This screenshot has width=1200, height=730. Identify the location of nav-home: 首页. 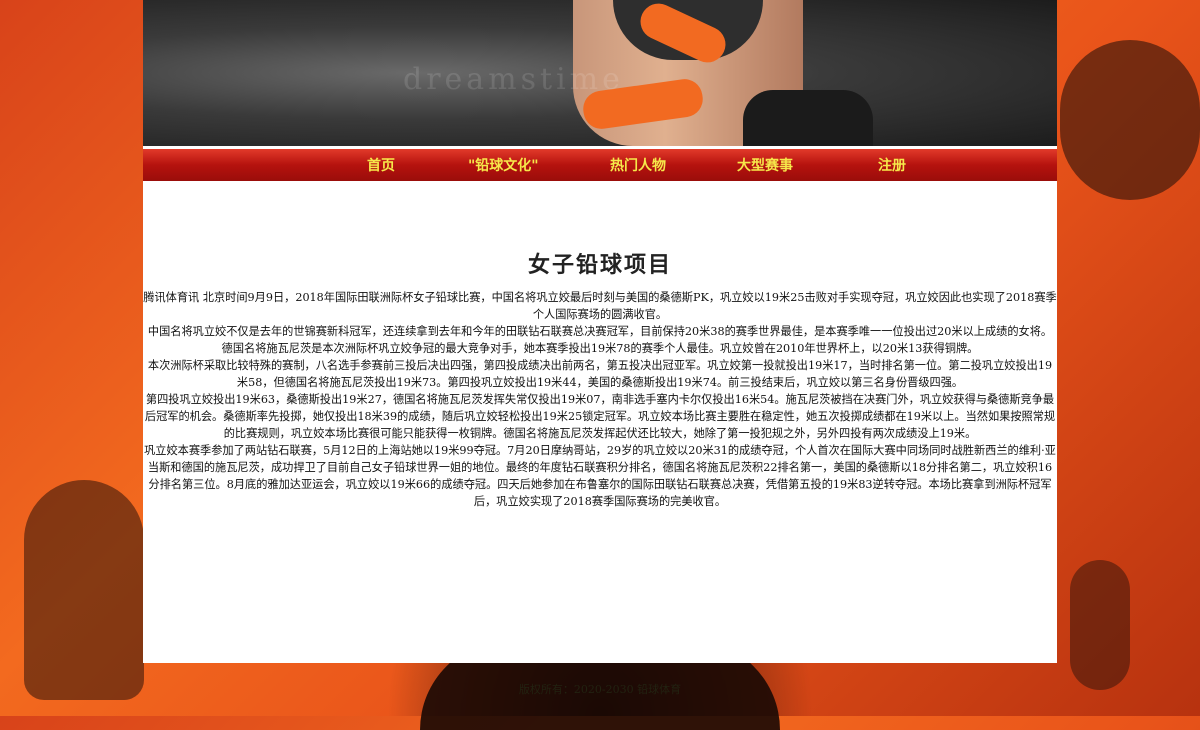
(381, 165).